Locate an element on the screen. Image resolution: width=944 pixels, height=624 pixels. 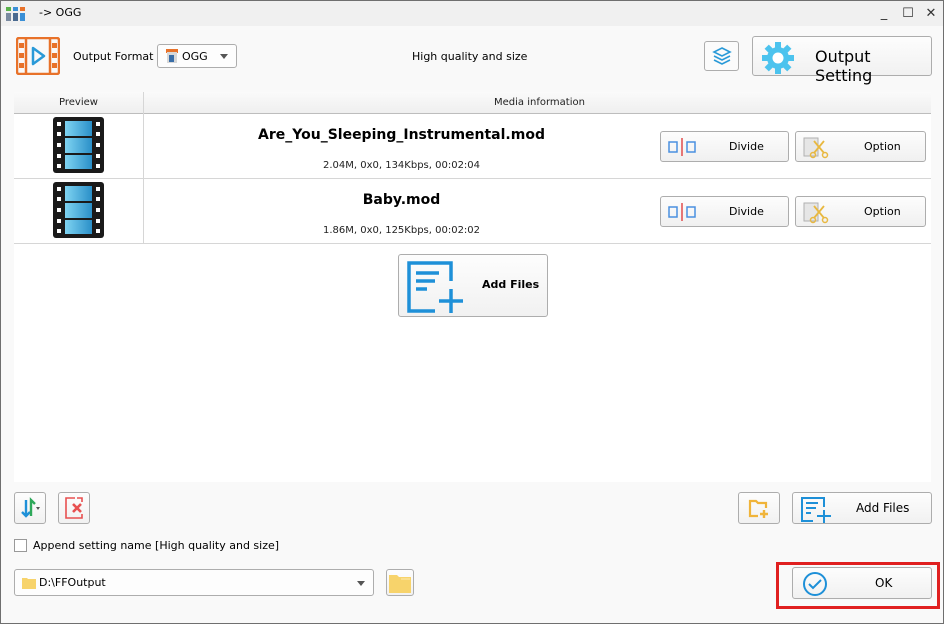
add-files-button: Add Files is located at coordinates (862, 508).